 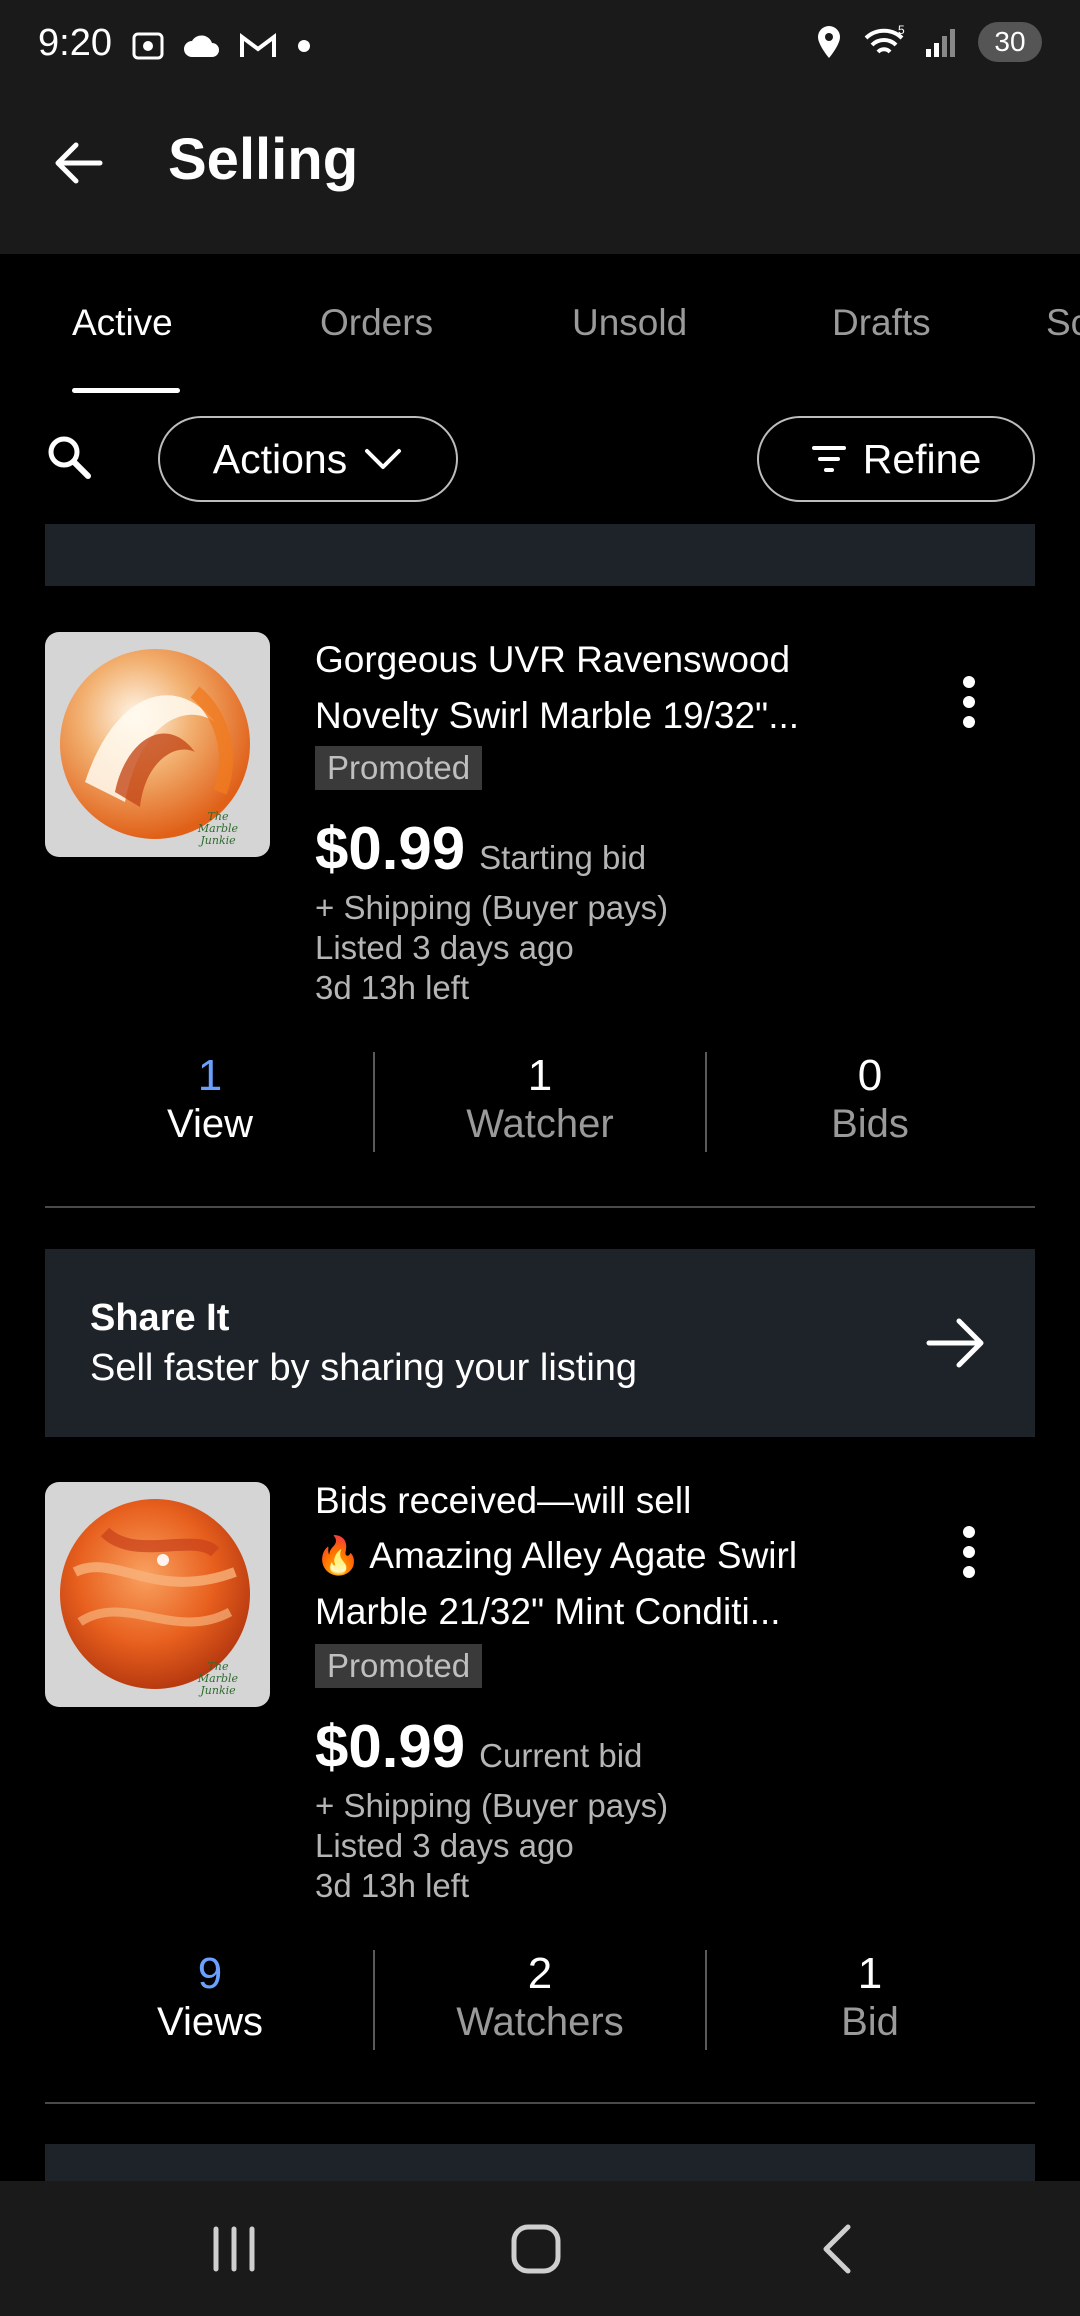 I want to click on share-title: Share It, so click(x=160, y=1318).